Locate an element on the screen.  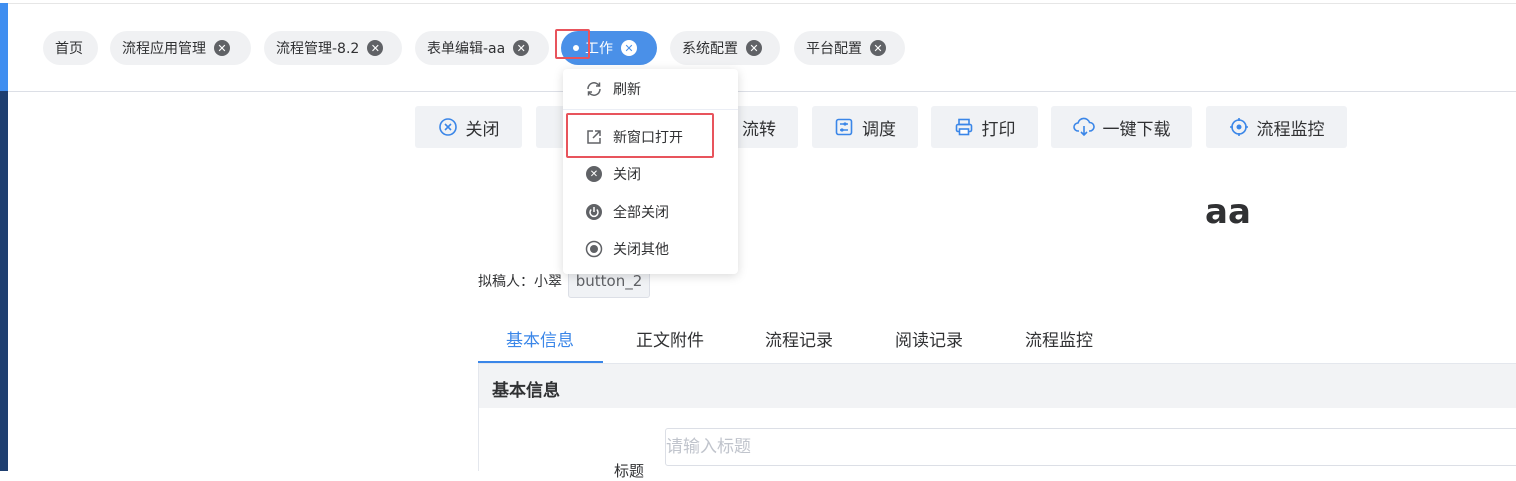
close-button-label: 关闭 is located at coordinates (482, 129).